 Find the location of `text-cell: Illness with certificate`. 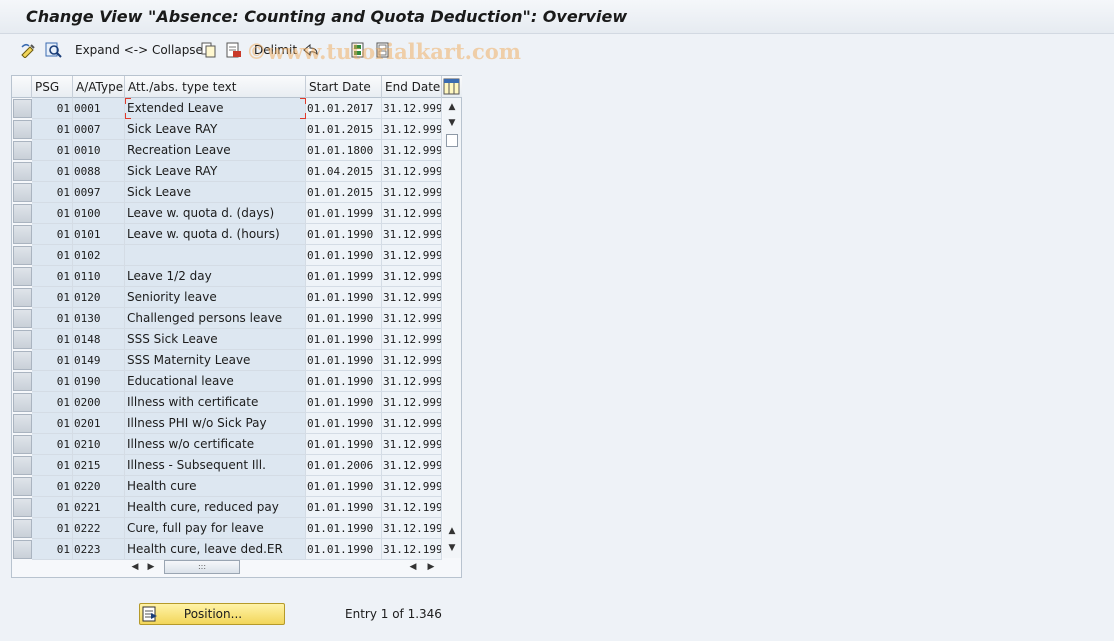

text-cell: Illness with certificate is located at coordinates (215, 402).